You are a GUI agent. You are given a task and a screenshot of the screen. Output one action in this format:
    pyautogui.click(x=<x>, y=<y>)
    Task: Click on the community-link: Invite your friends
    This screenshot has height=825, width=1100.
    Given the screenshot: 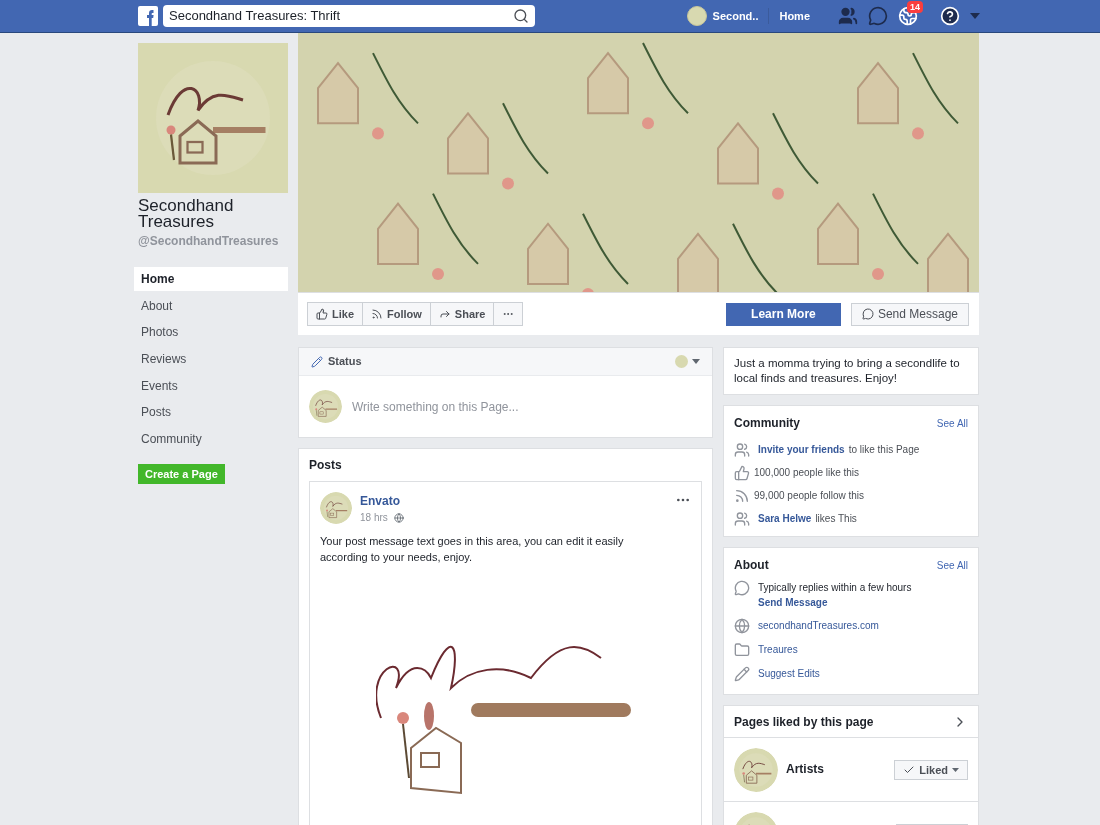 What is the action you would take?
    pyautogui.click(x=801, y=449)
    